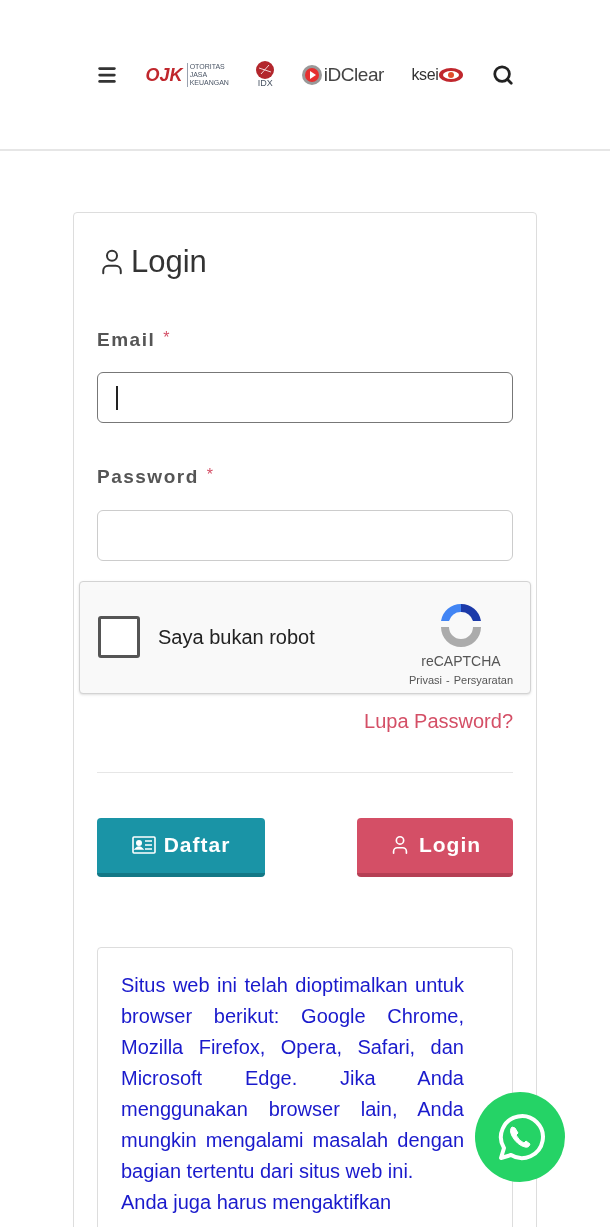 The width and height of the screenshot is (610, 1227). Describe the element at coordinates (148, 477) in the screenshot. I see `field-label: Password` at that location.